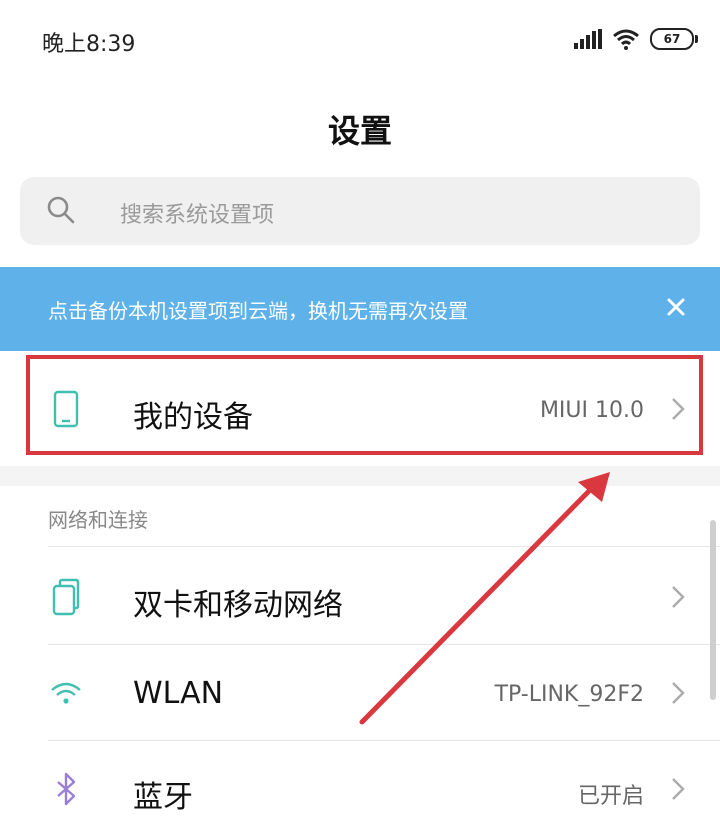 Image resolution: width=720 pixels, height=838 pixels. I want to click on section-header: 网络和连接, so click(98, 520).